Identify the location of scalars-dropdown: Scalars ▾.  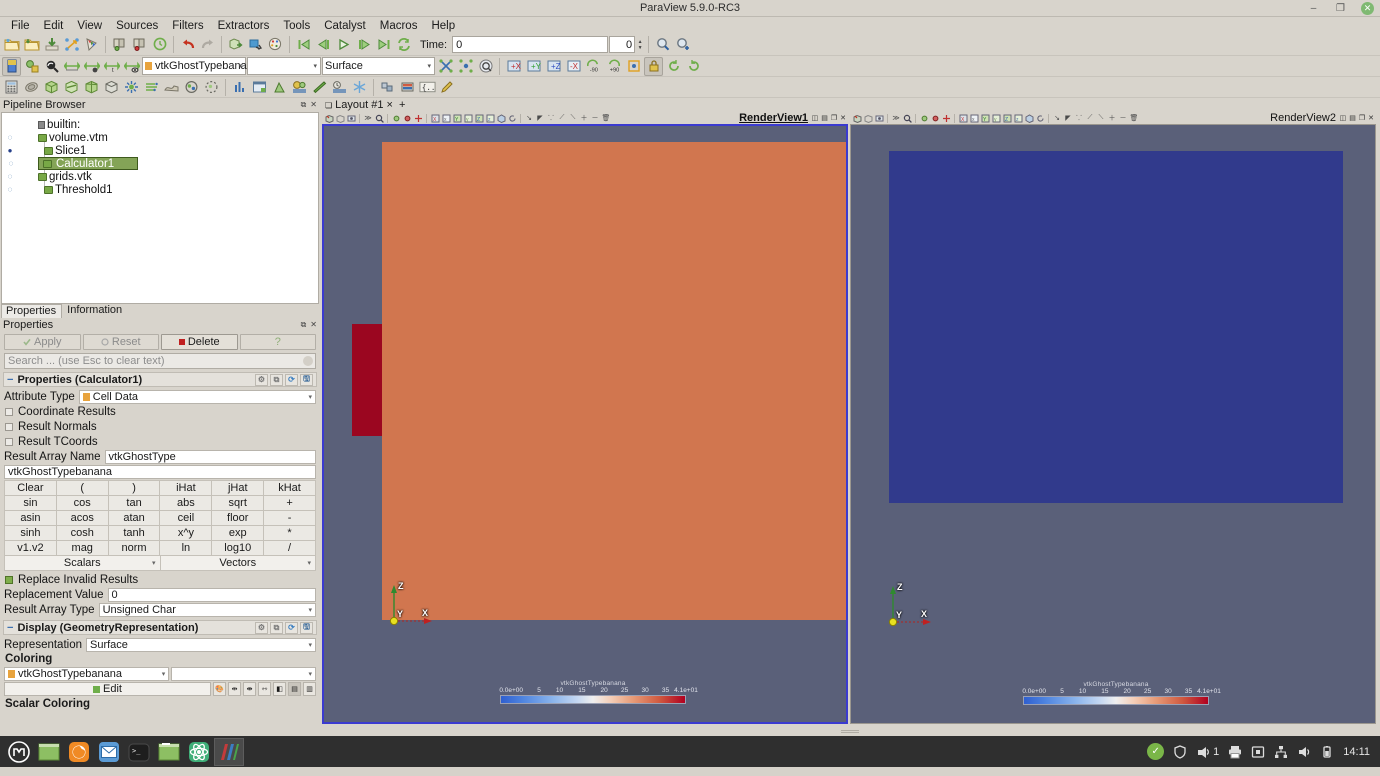
(83, 563).